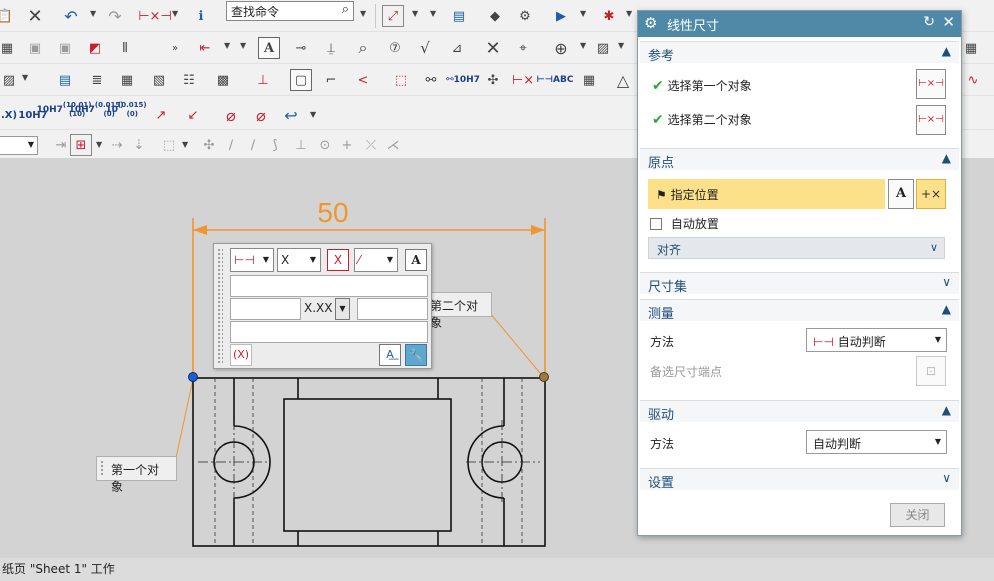 The width and height of the screenshot is (994, 581). Describe the element at coordinates (621, 45) in the screenshot. I see `image-dropdown-icon: ▼` at that location.